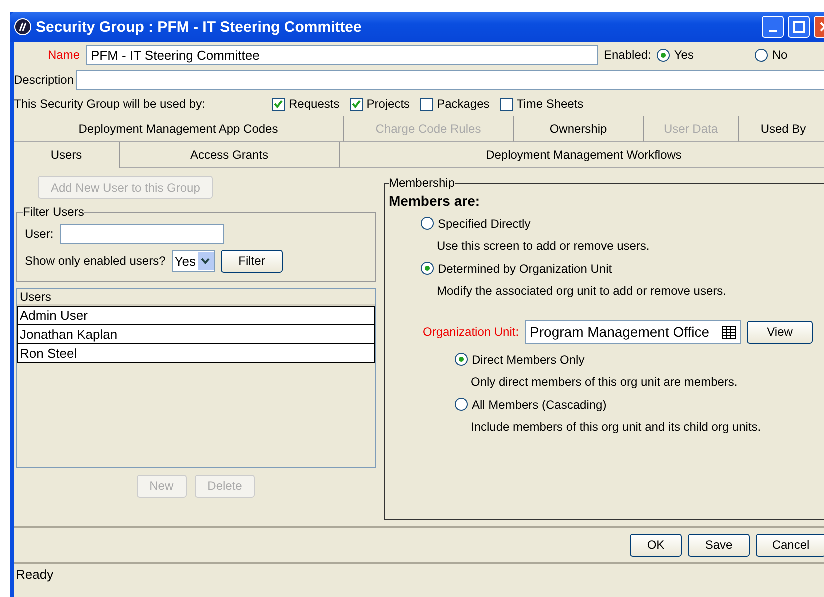 This screenshot has width=824, height=597. What do you see at coordinates (199, 27) in the screenshot?
I see `window-title: Security Group : PFM - IT Steering Committee` at bounding box center [199, 27].